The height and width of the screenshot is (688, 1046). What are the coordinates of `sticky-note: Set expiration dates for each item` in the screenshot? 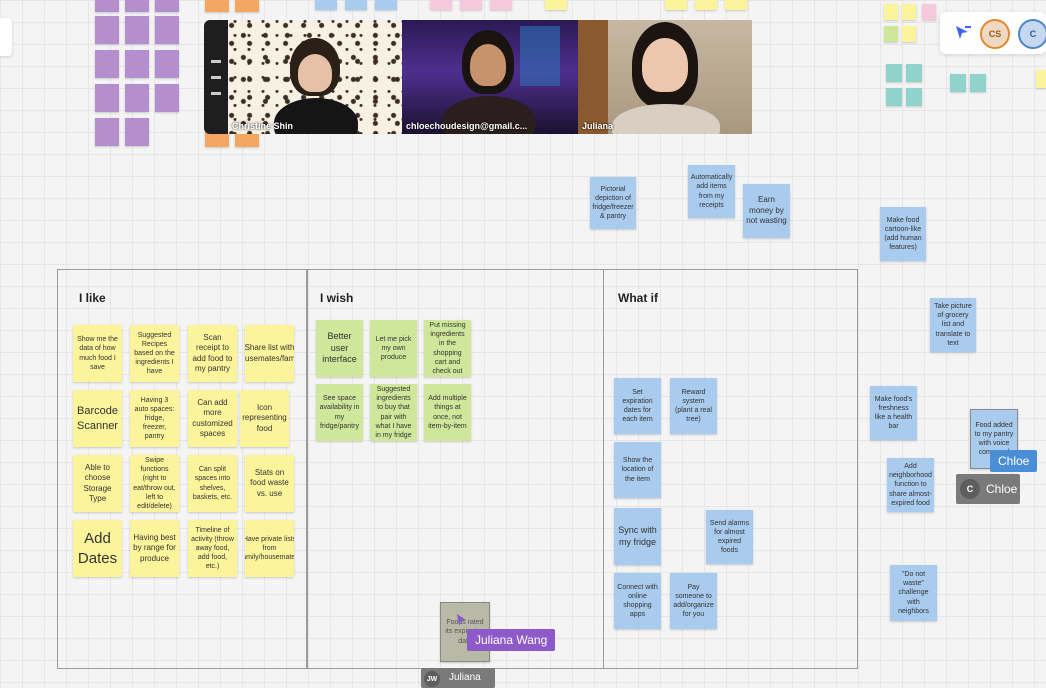 It's located at (637, 406).